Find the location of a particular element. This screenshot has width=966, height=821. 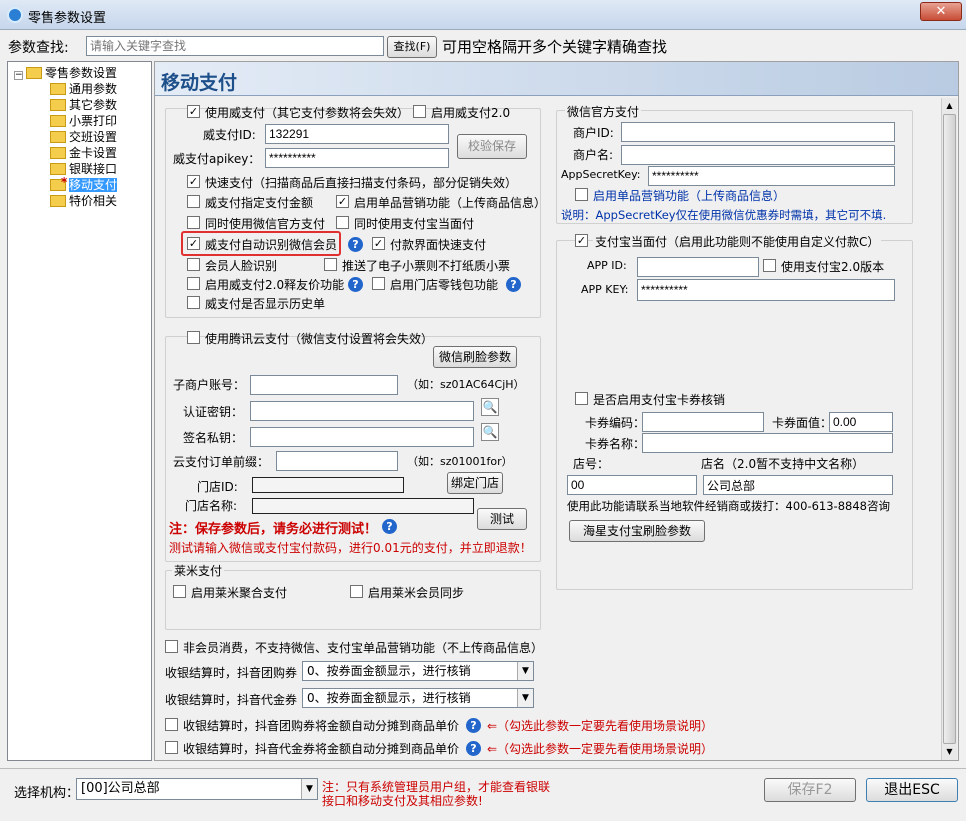

card-value-input is located at coordinates (861, 422).